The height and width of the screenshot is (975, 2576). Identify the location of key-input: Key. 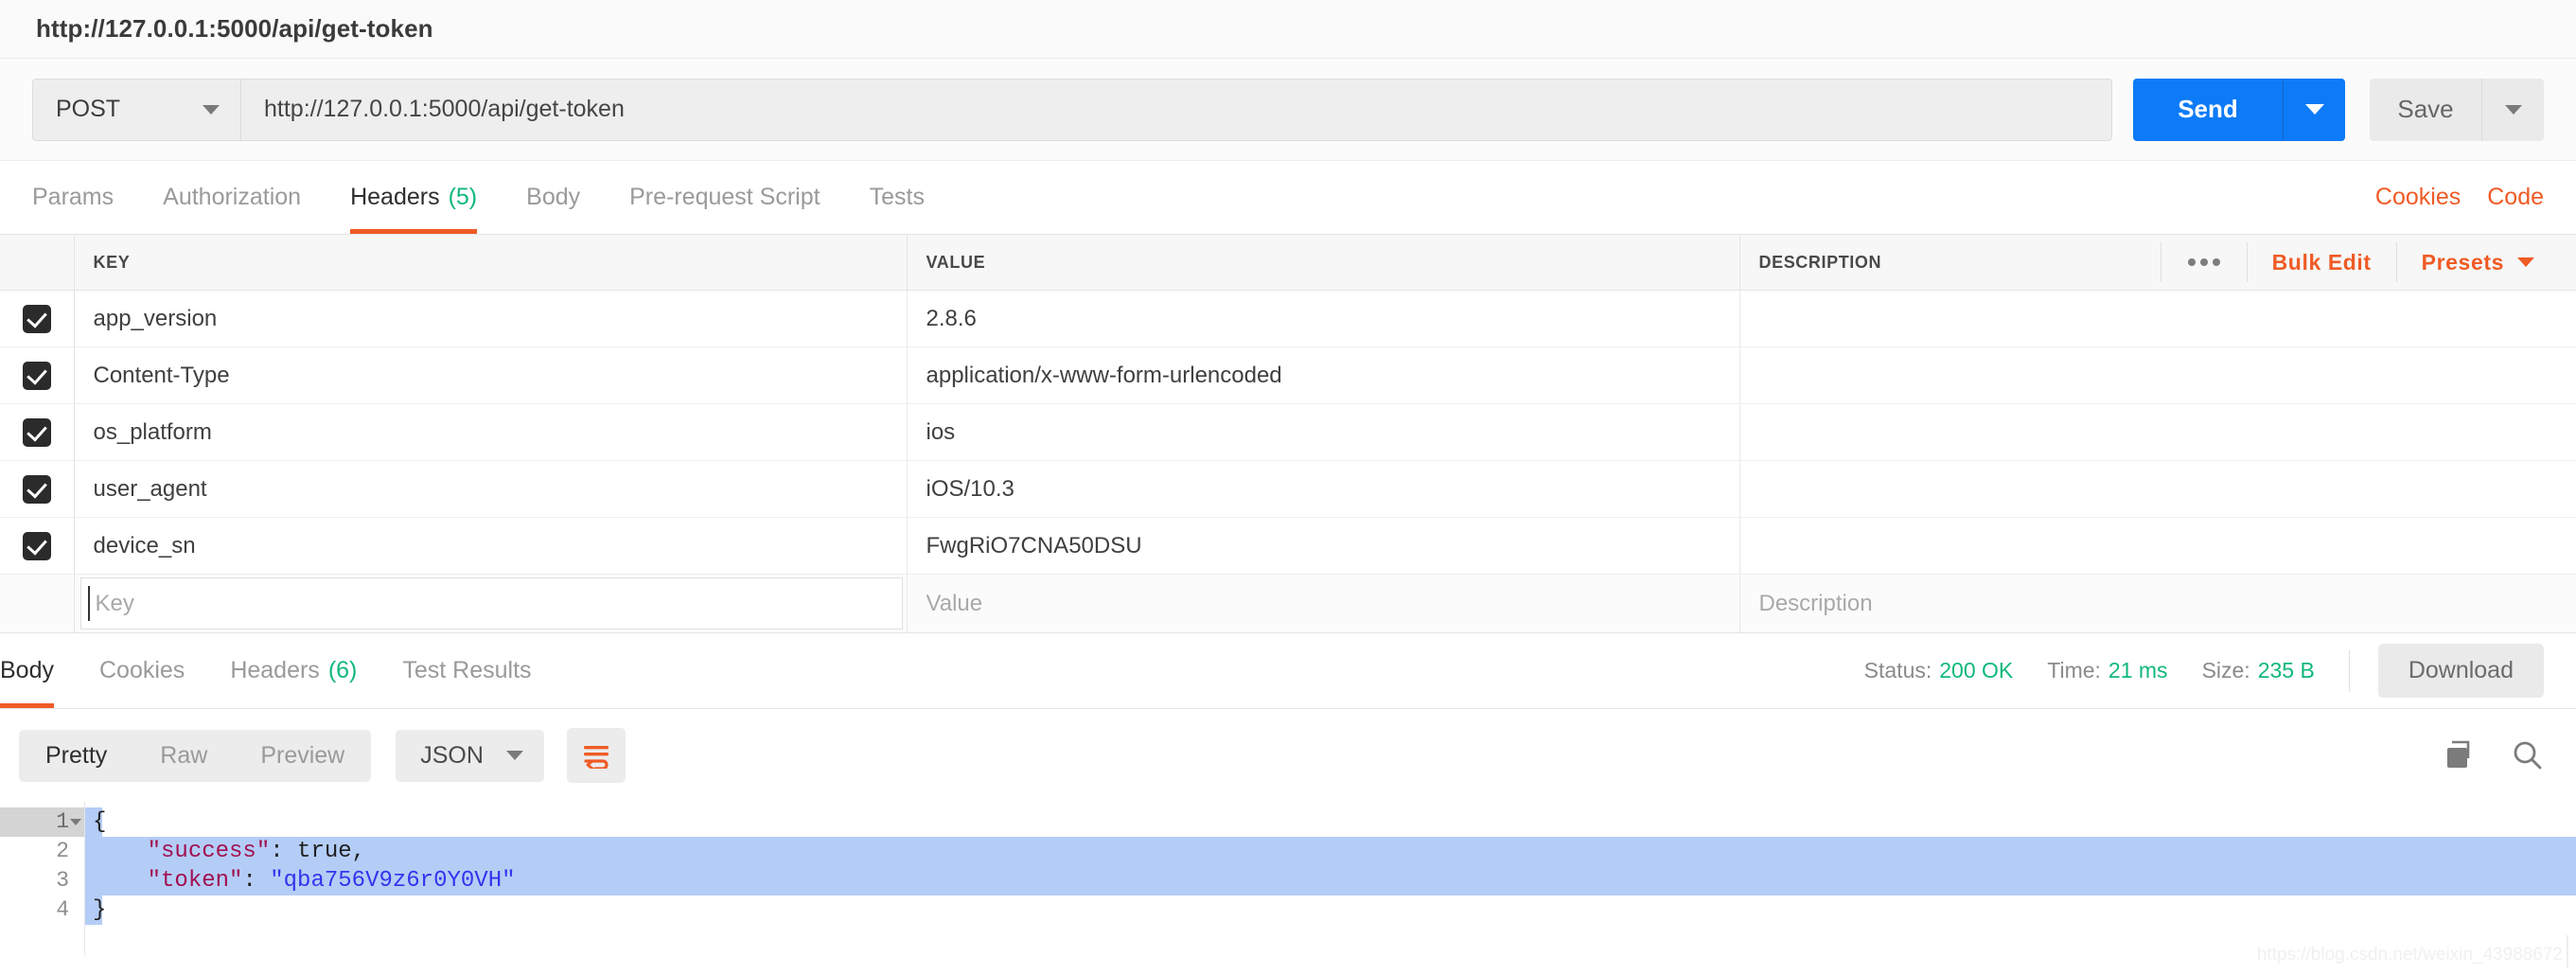
(491, 603).